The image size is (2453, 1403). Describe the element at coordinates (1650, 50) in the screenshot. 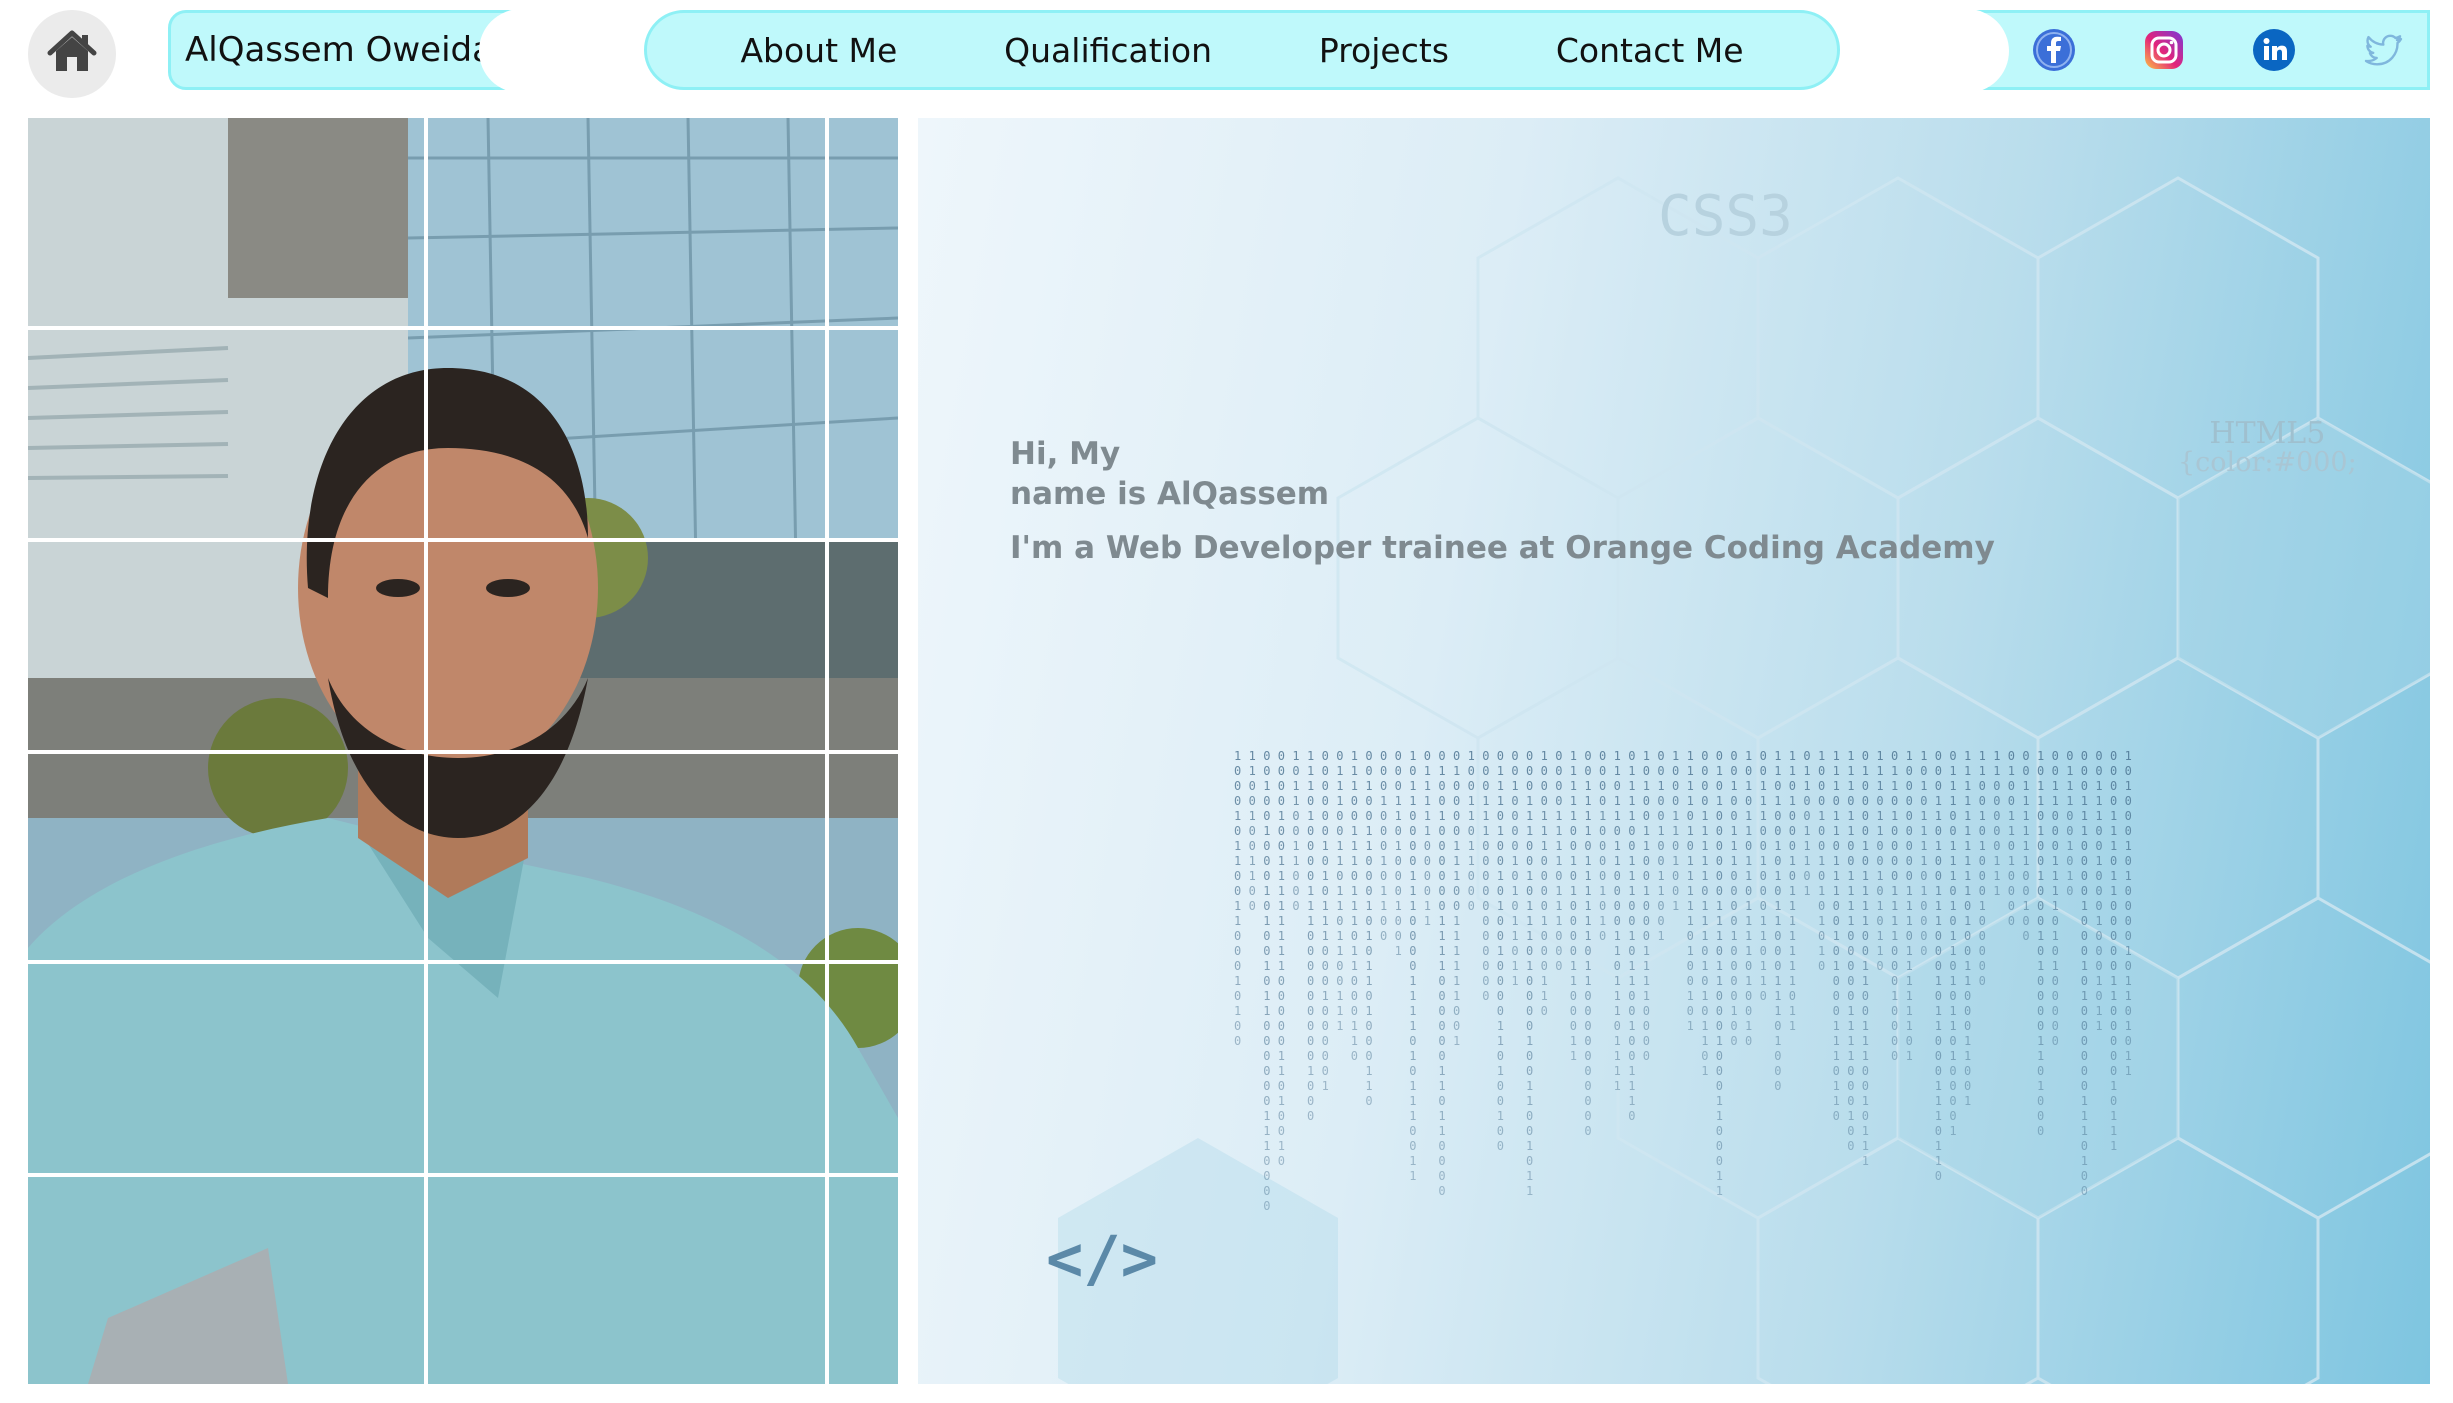

I see `nav-contact-me: Contact Me` at that location.